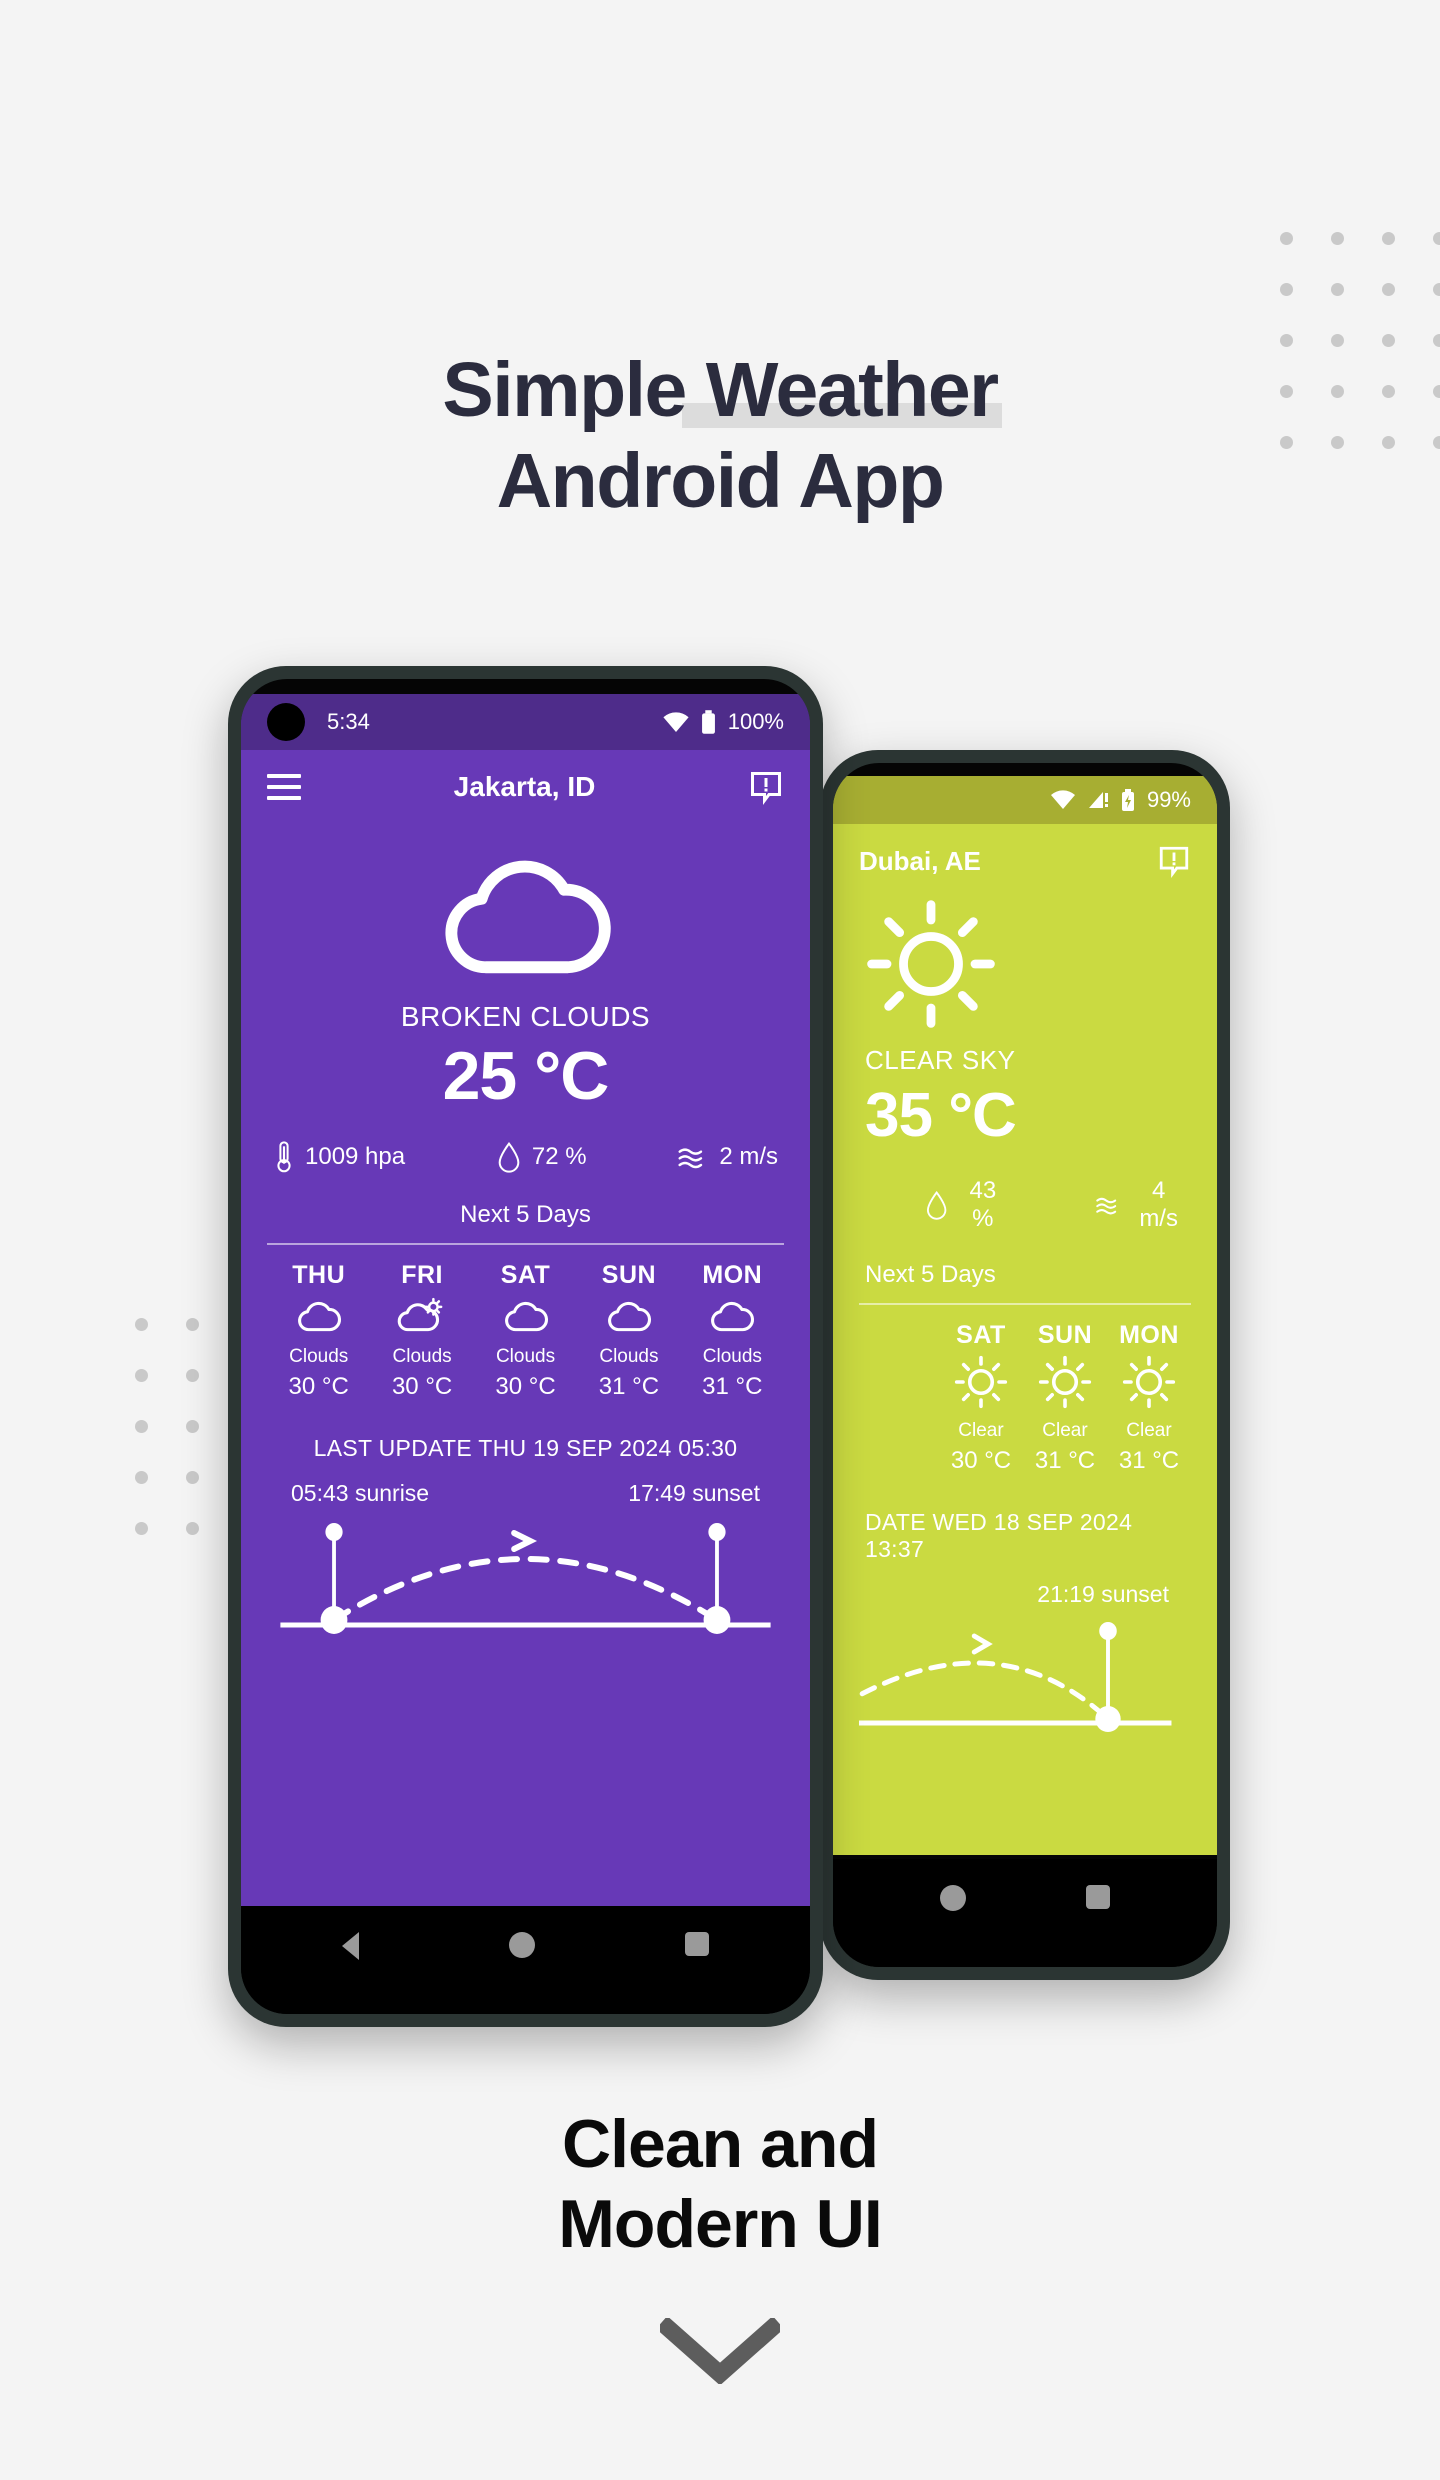  I want to click on metric-wind-green: 4 m/s, so click(1140, 1205).